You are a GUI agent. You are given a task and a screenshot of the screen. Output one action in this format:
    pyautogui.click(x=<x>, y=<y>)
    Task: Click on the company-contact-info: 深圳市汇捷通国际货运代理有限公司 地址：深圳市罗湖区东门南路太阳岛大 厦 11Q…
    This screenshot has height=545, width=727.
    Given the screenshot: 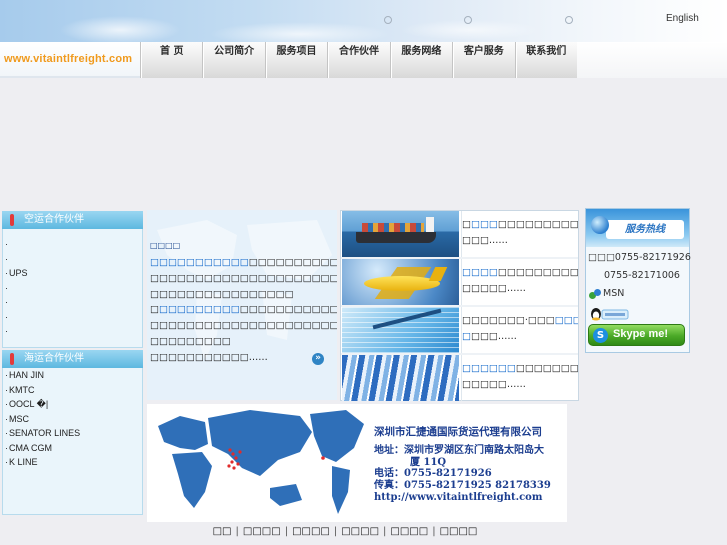 What is the action you would take?
    pyautogui.click(x=470, y=465)
    